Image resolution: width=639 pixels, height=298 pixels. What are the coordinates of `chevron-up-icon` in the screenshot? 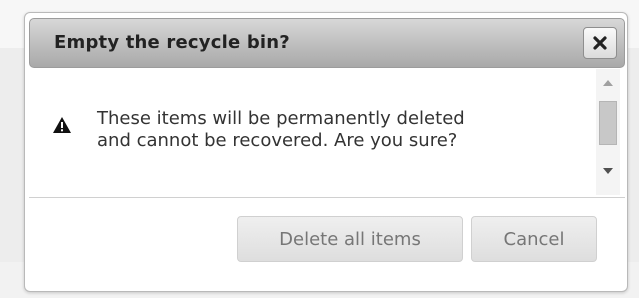 It's located at (608, 83).